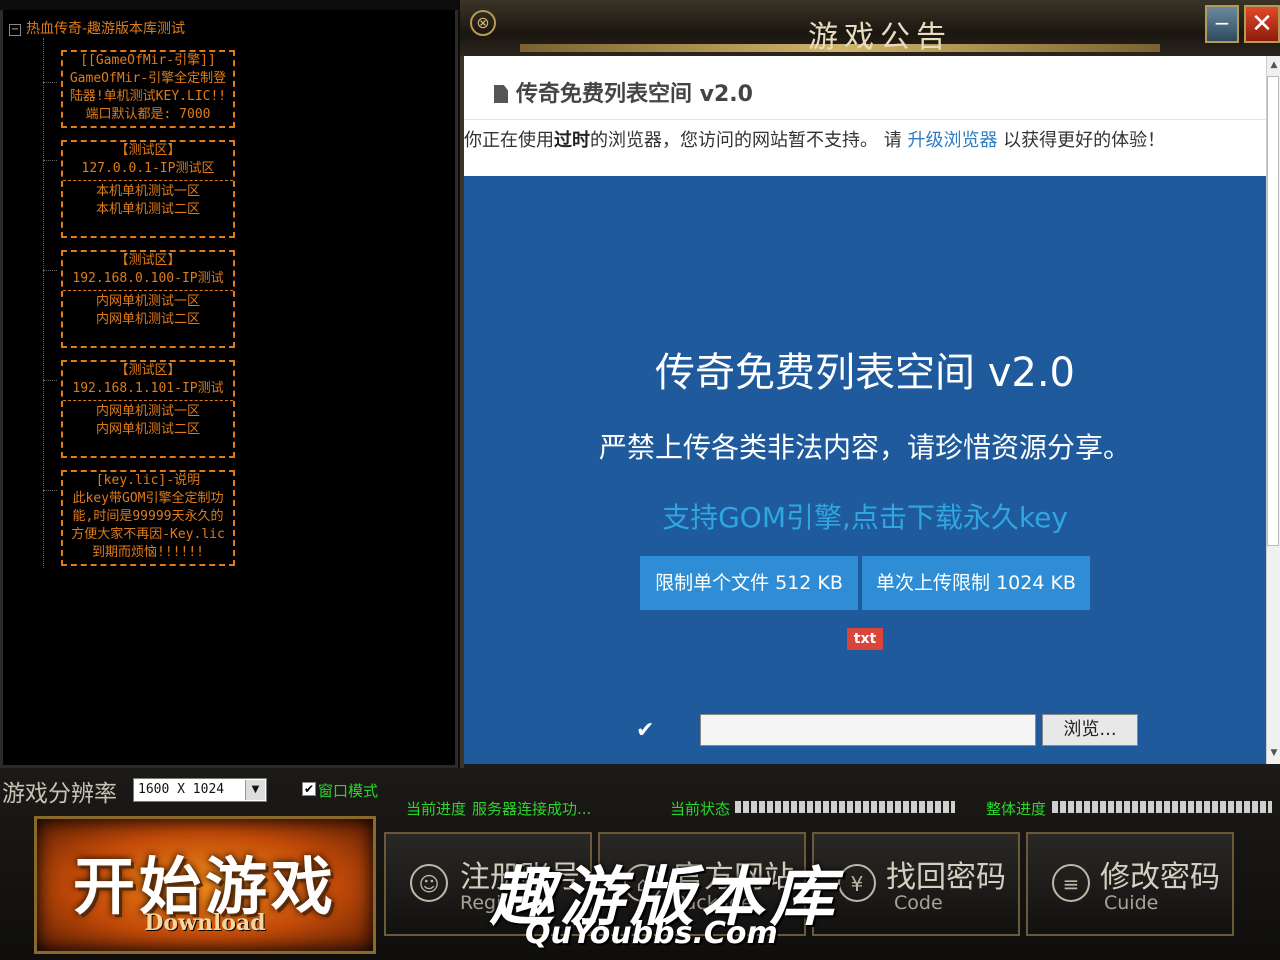 The image size is (1280, 960). Describe the element at coordinates (429, 883) in the screenshot. I see `user-icon: ☺` at that location.